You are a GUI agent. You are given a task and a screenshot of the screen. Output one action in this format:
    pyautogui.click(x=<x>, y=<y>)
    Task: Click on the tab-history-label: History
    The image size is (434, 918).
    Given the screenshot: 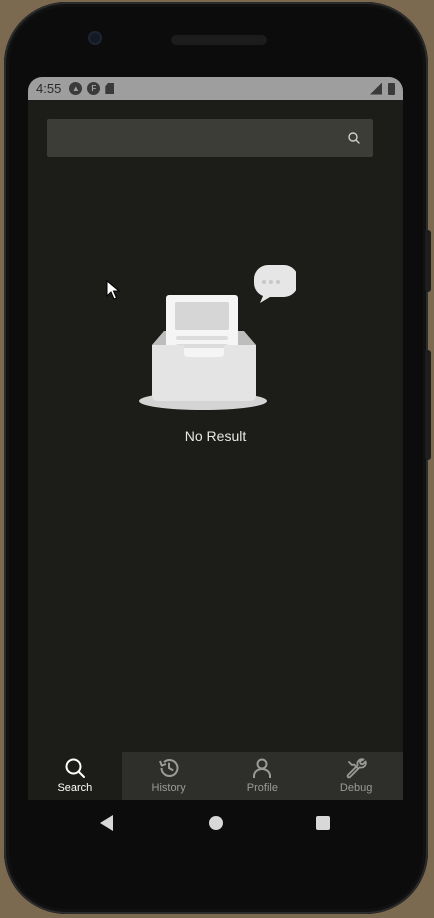 What is the action you would take?
    pyautogui.click(x=168, y=788)
    